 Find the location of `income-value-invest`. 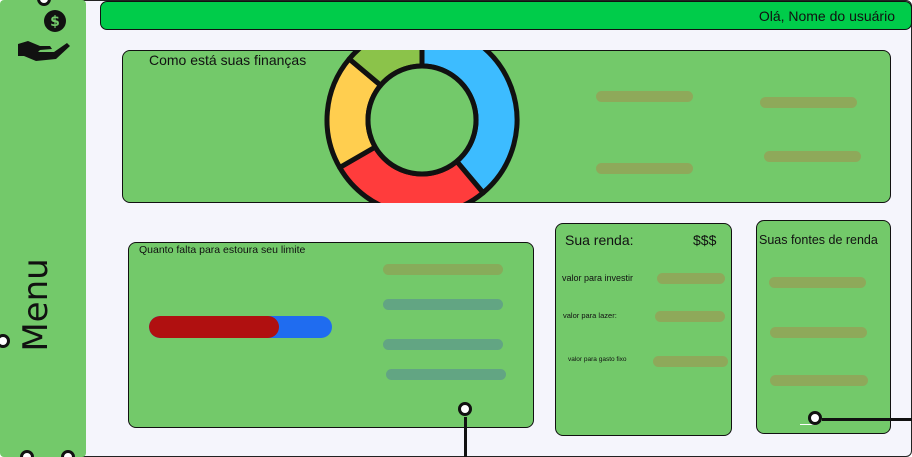

income-value-invest is located at coordinates (691, 278).